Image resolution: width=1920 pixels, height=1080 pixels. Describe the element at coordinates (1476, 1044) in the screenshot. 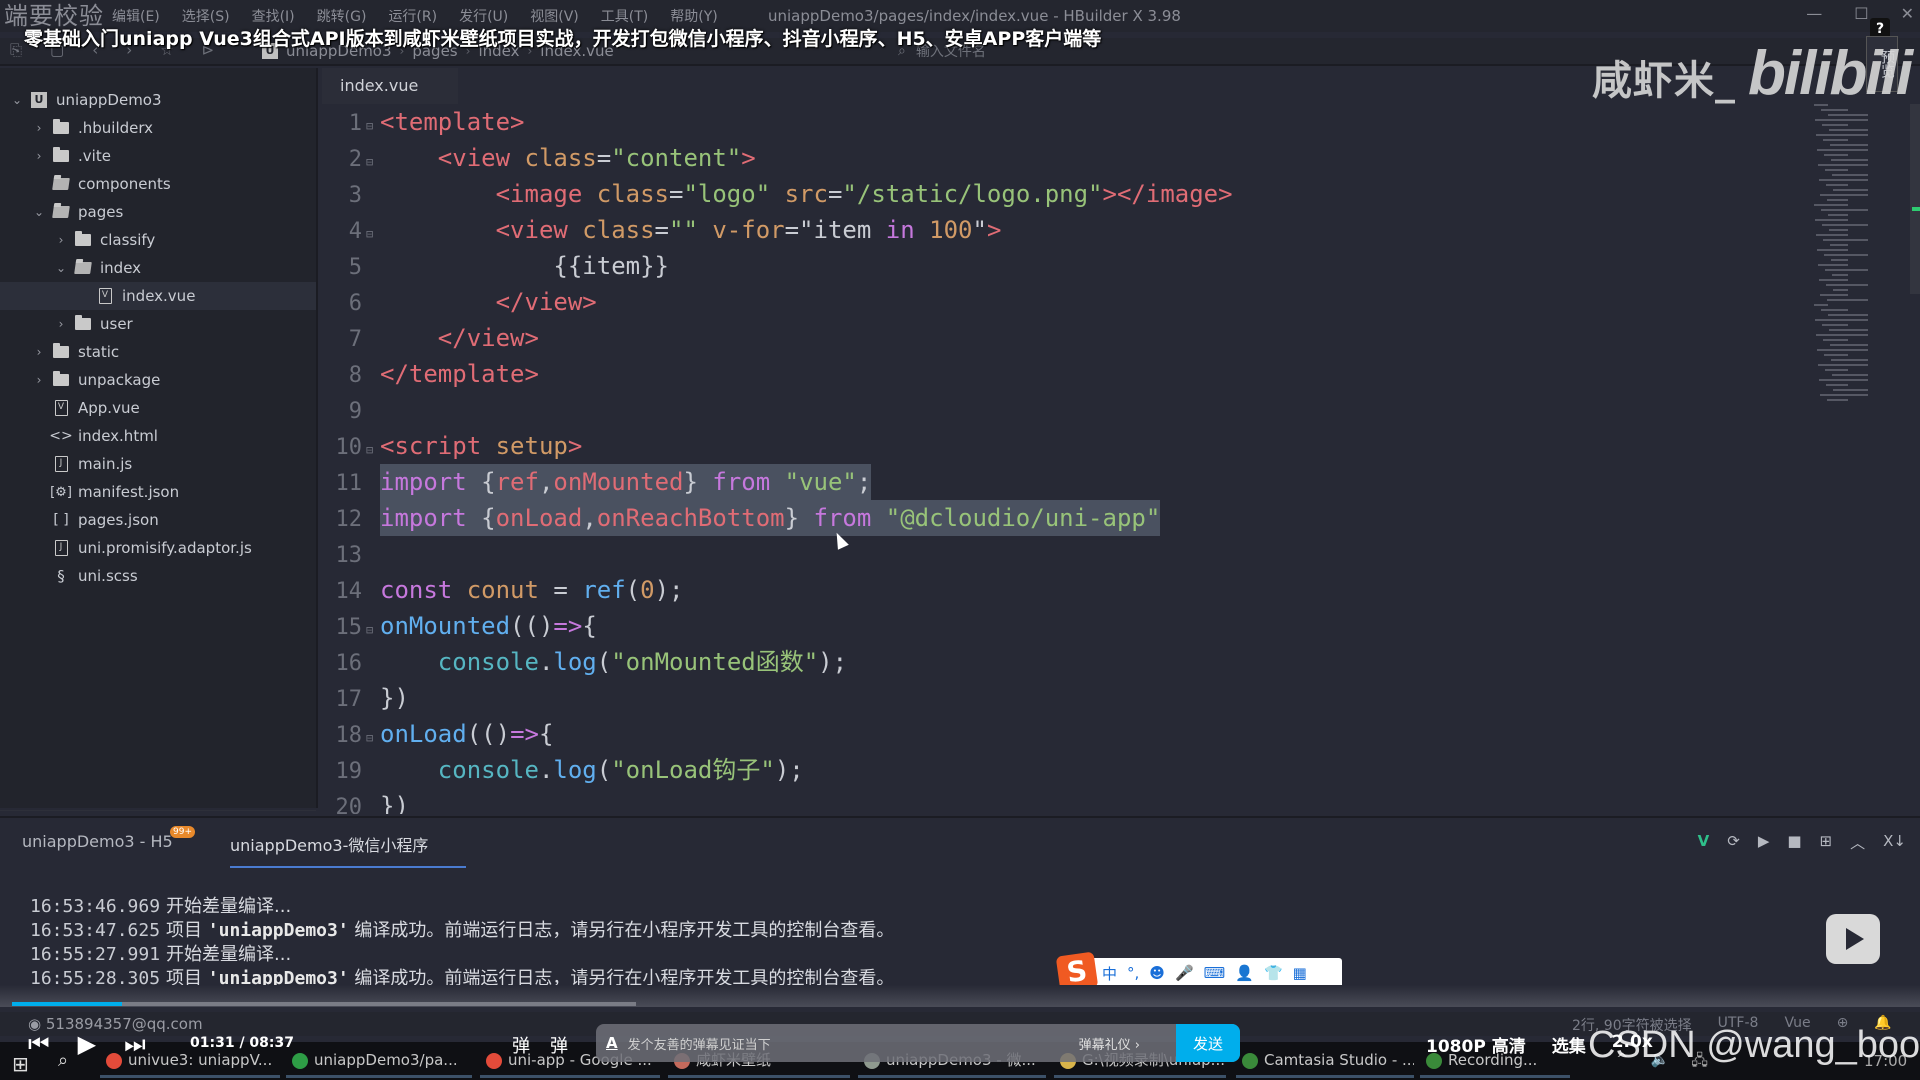

I see `quality-selector: 1080P 高清` at that location.